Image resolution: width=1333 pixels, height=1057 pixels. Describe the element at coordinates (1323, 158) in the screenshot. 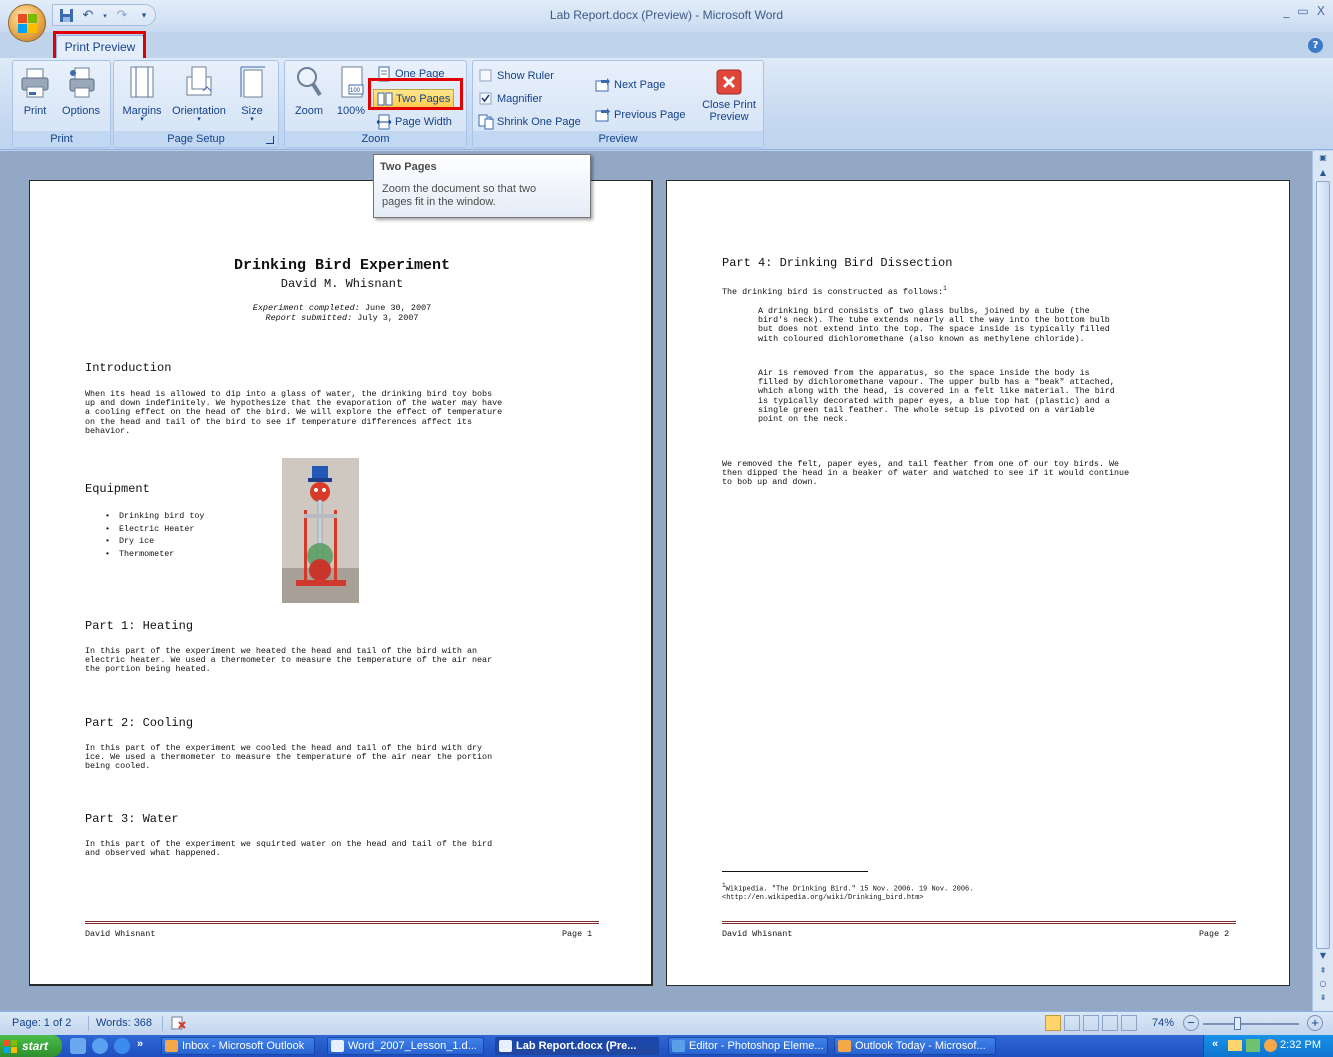

I see `ruler-toggle-icon: ▣` at that location.